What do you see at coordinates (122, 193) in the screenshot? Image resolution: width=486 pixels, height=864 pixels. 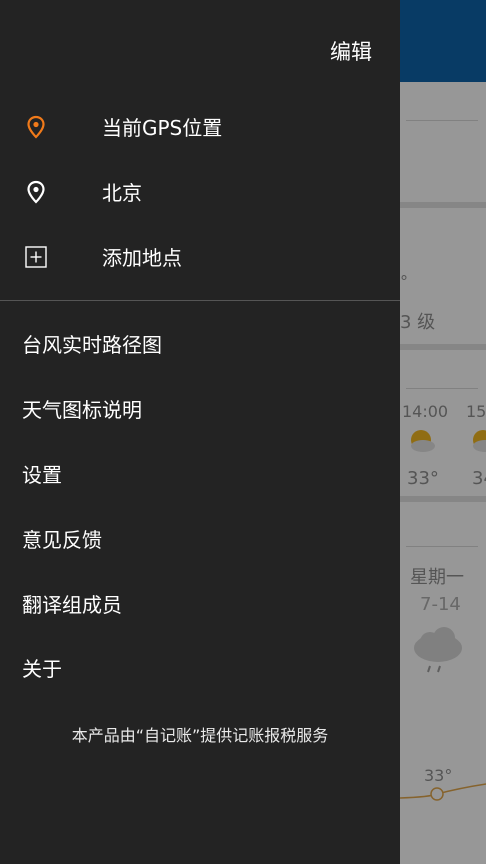 I see `location-label: 北京` at bounding box center [122, 193].